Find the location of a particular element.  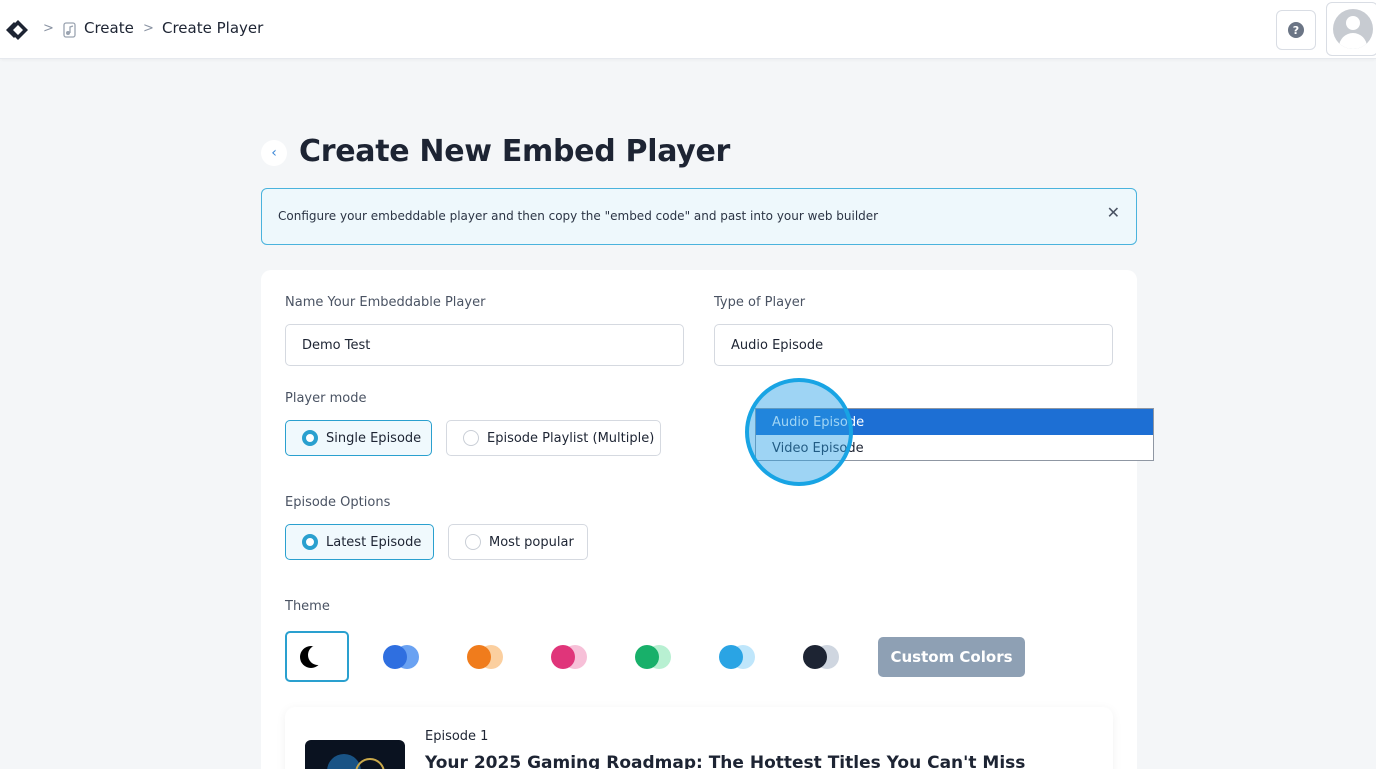

help-button: ? is located at coordinates (1296, 30).